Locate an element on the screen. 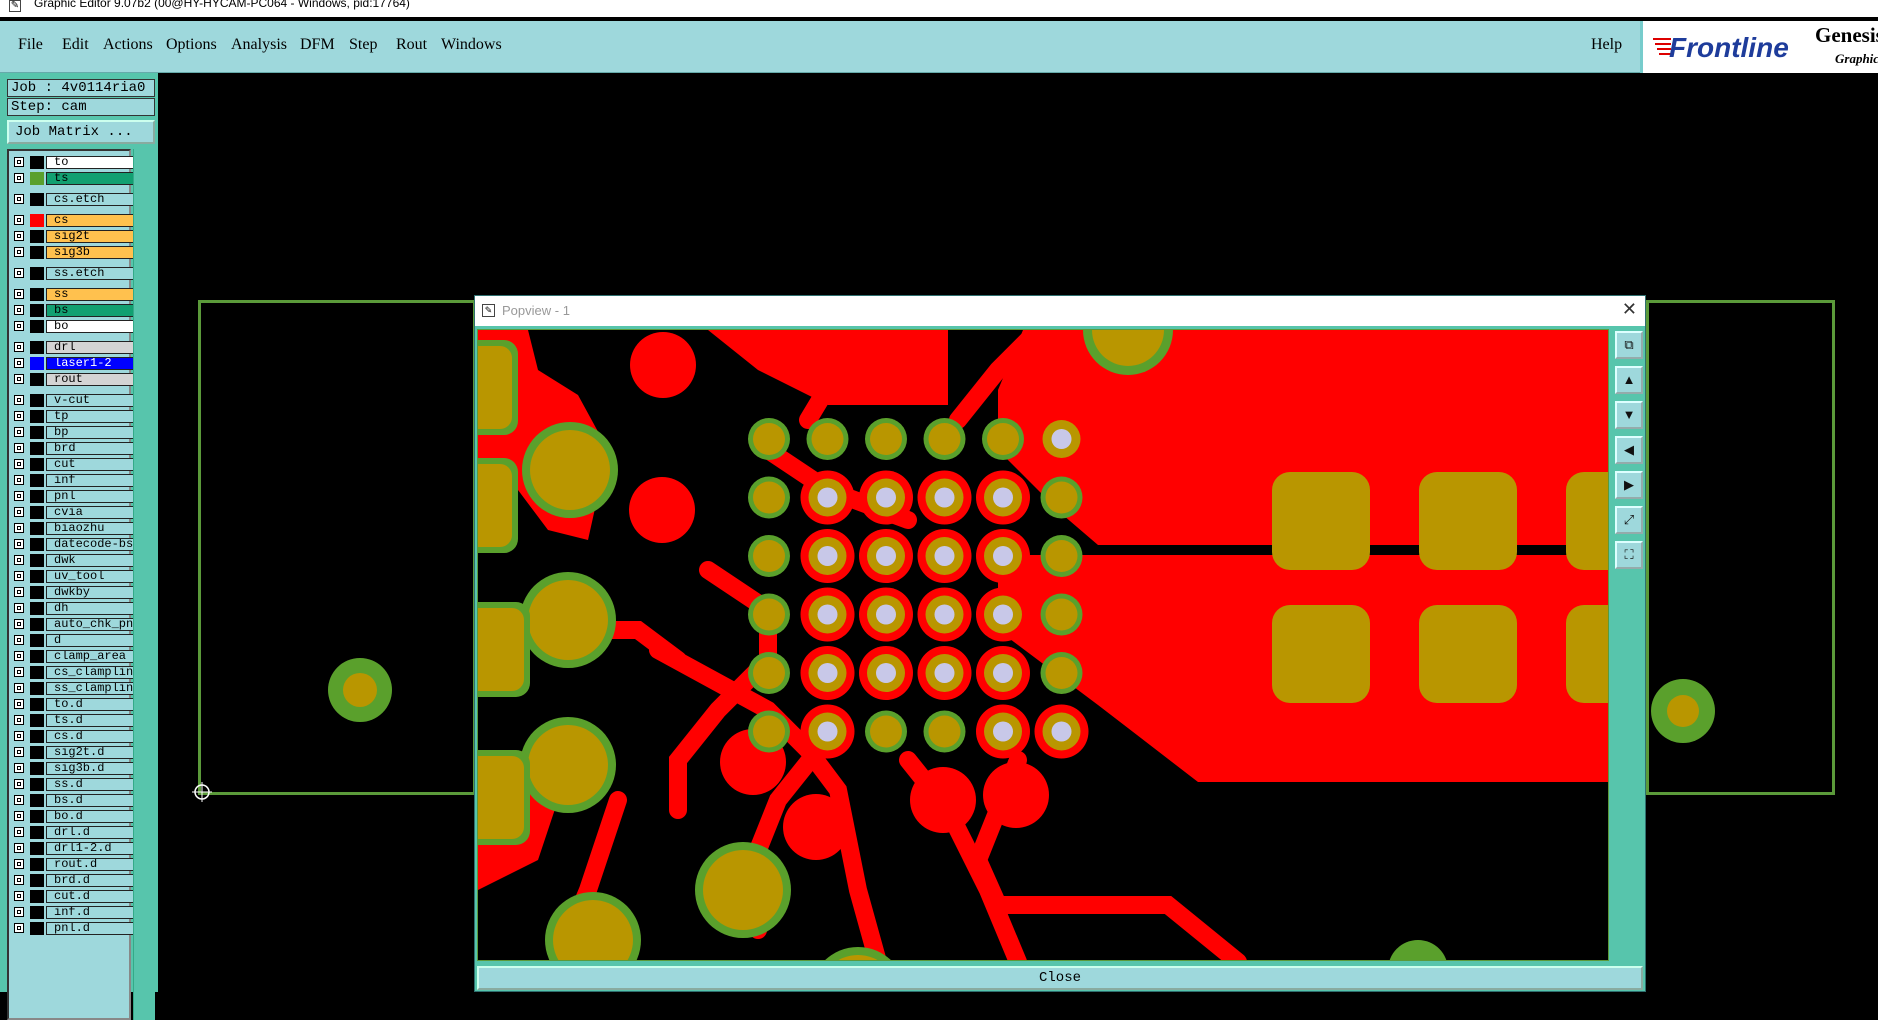 The width and height of the screenshot is (1878, 1020). menu-step: Step is located at coordinates (363, 45).